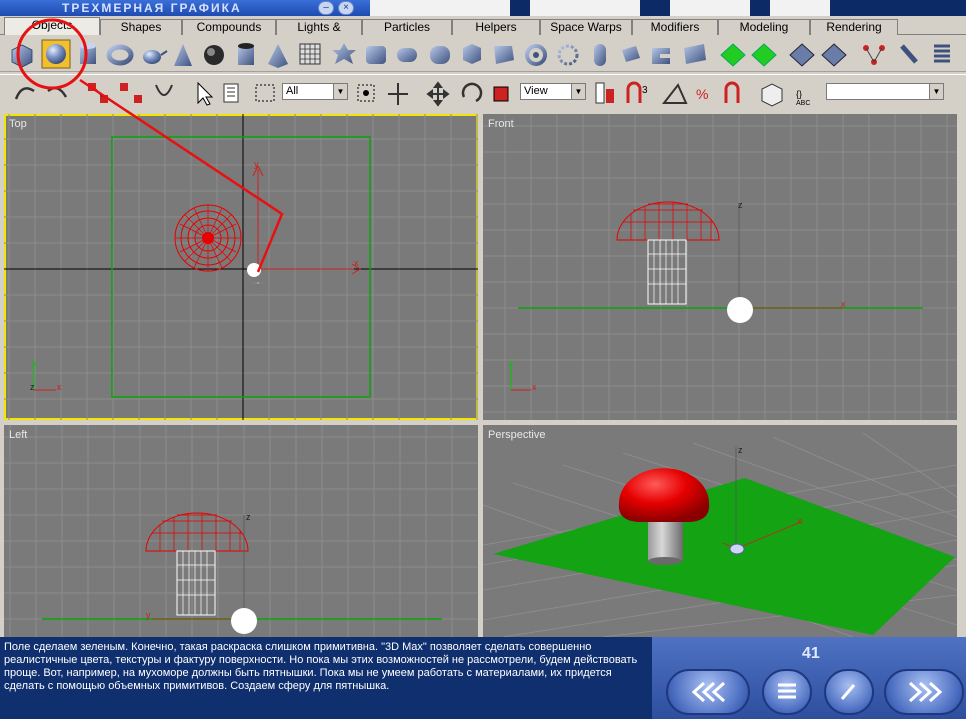 This screenshot has height=719, width=966. Describe the element at coordinates (534, 387) in the screenshot. I see `tripod-x-label: x` at that location.